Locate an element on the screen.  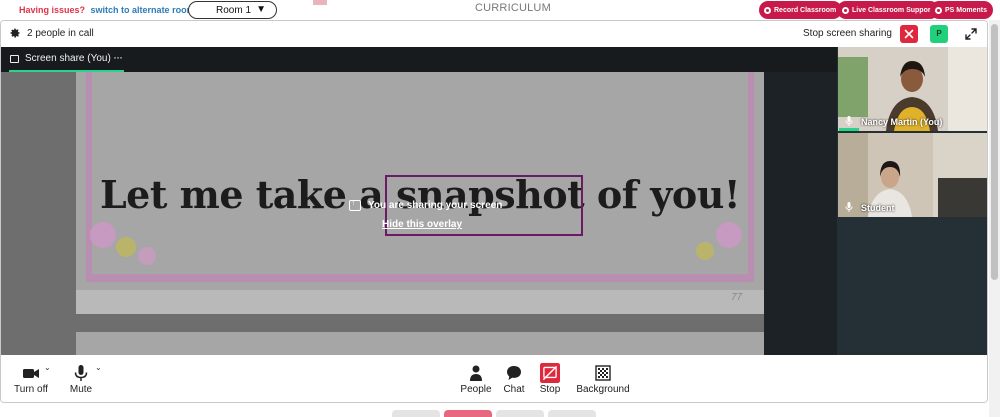
page-scrollbar is located at coordinates (994, 218).